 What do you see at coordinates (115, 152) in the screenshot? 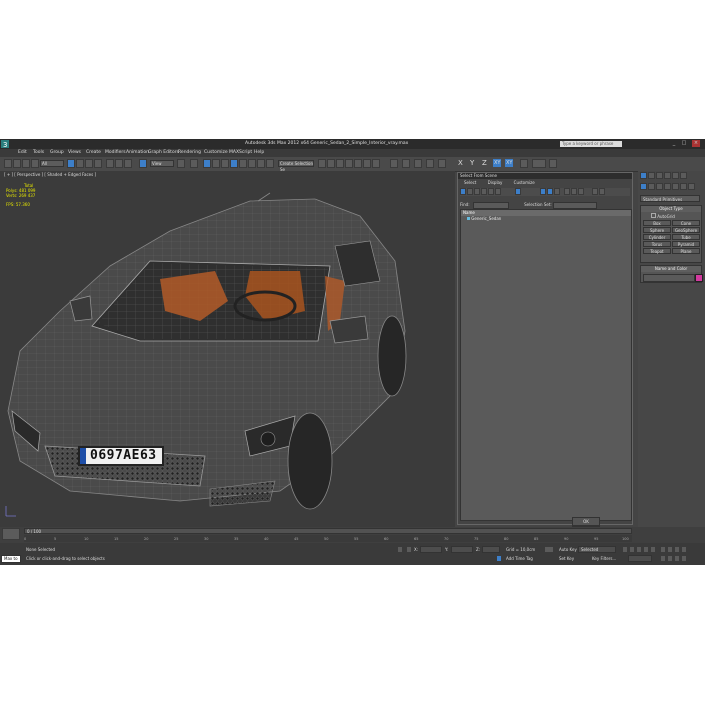
I see `menu-modifiers: Modifiers` at bounding box center [115, 152].